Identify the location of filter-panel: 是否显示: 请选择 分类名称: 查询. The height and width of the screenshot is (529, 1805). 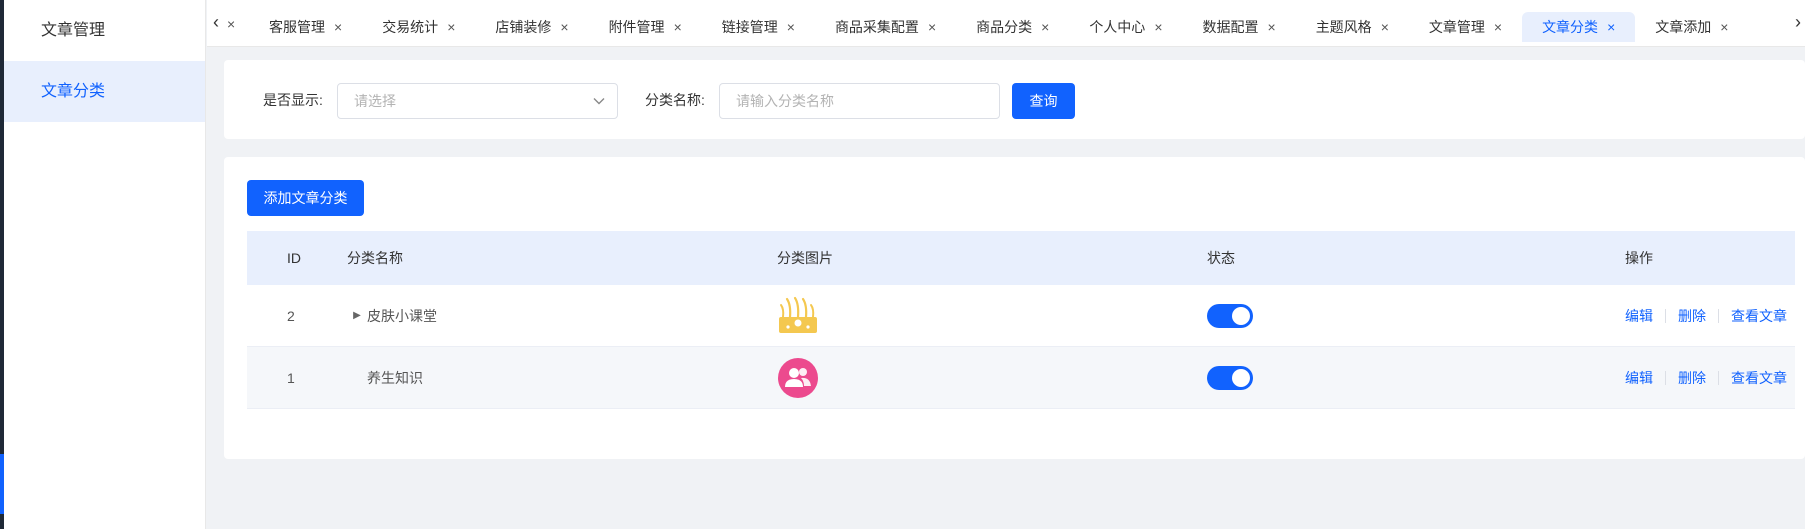
(1014, 99).